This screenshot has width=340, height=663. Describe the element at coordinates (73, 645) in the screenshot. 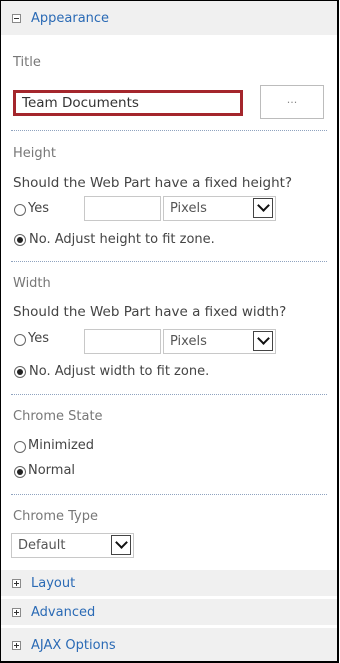

I see `ajax-options-section-label: AJAX Options` at that location.